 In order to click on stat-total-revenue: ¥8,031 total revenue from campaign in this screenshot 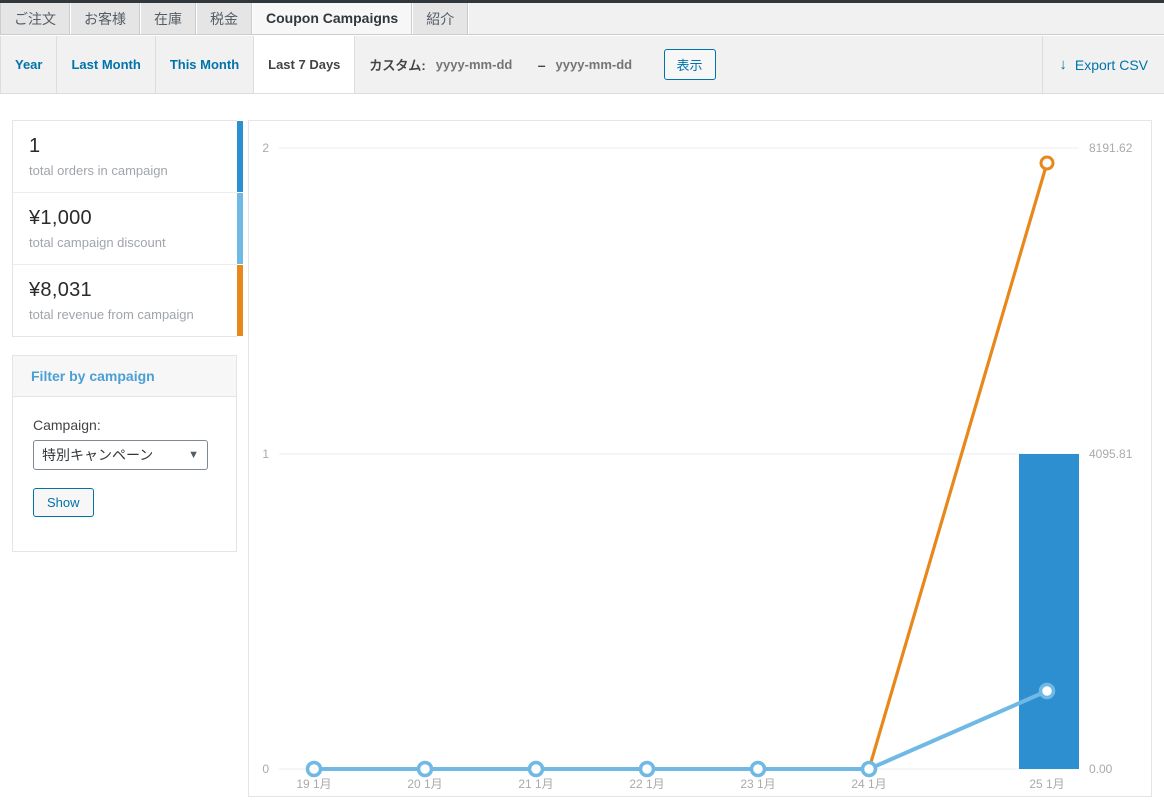, I will do `click(128, 300)`.